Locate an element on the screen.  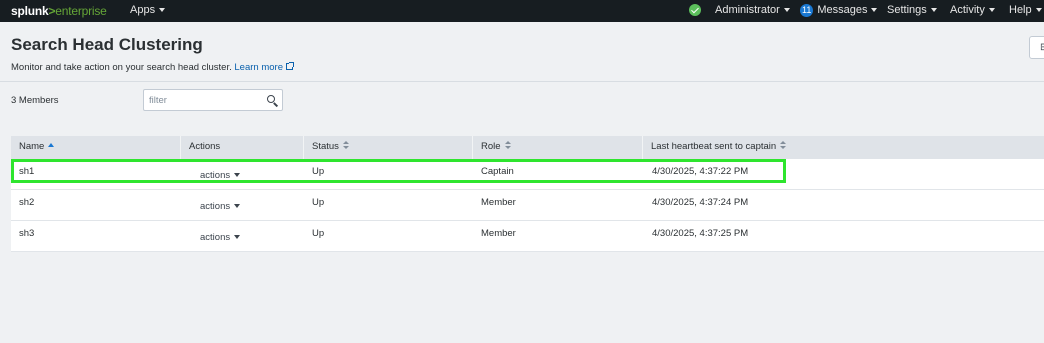
column-header-status: Status is located at coordinates (388, 147).